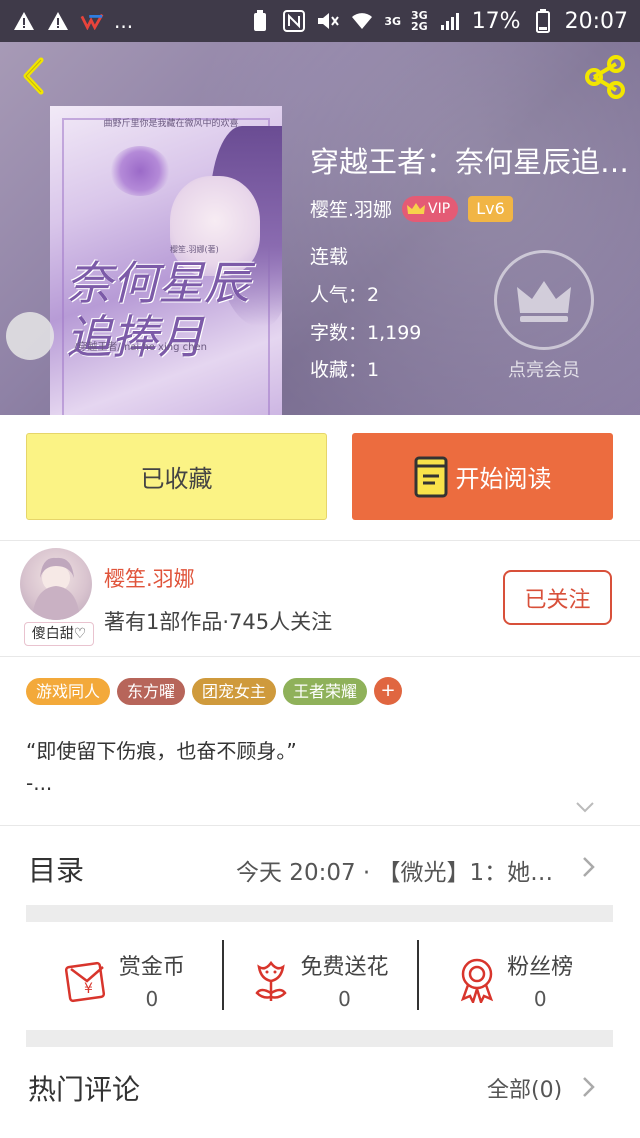  Describe the element at coordinates (194, 249) in the screenshot. I see `cover-author: 樱笙.羽娜(著)` at that location.